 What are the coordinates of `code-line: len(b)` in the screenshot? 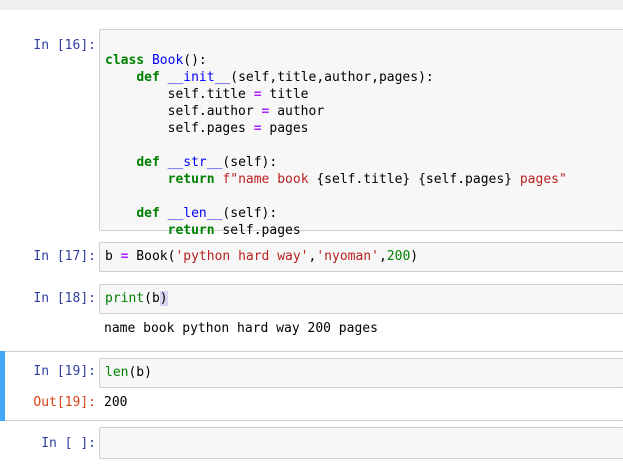 It's located at (128, 372).